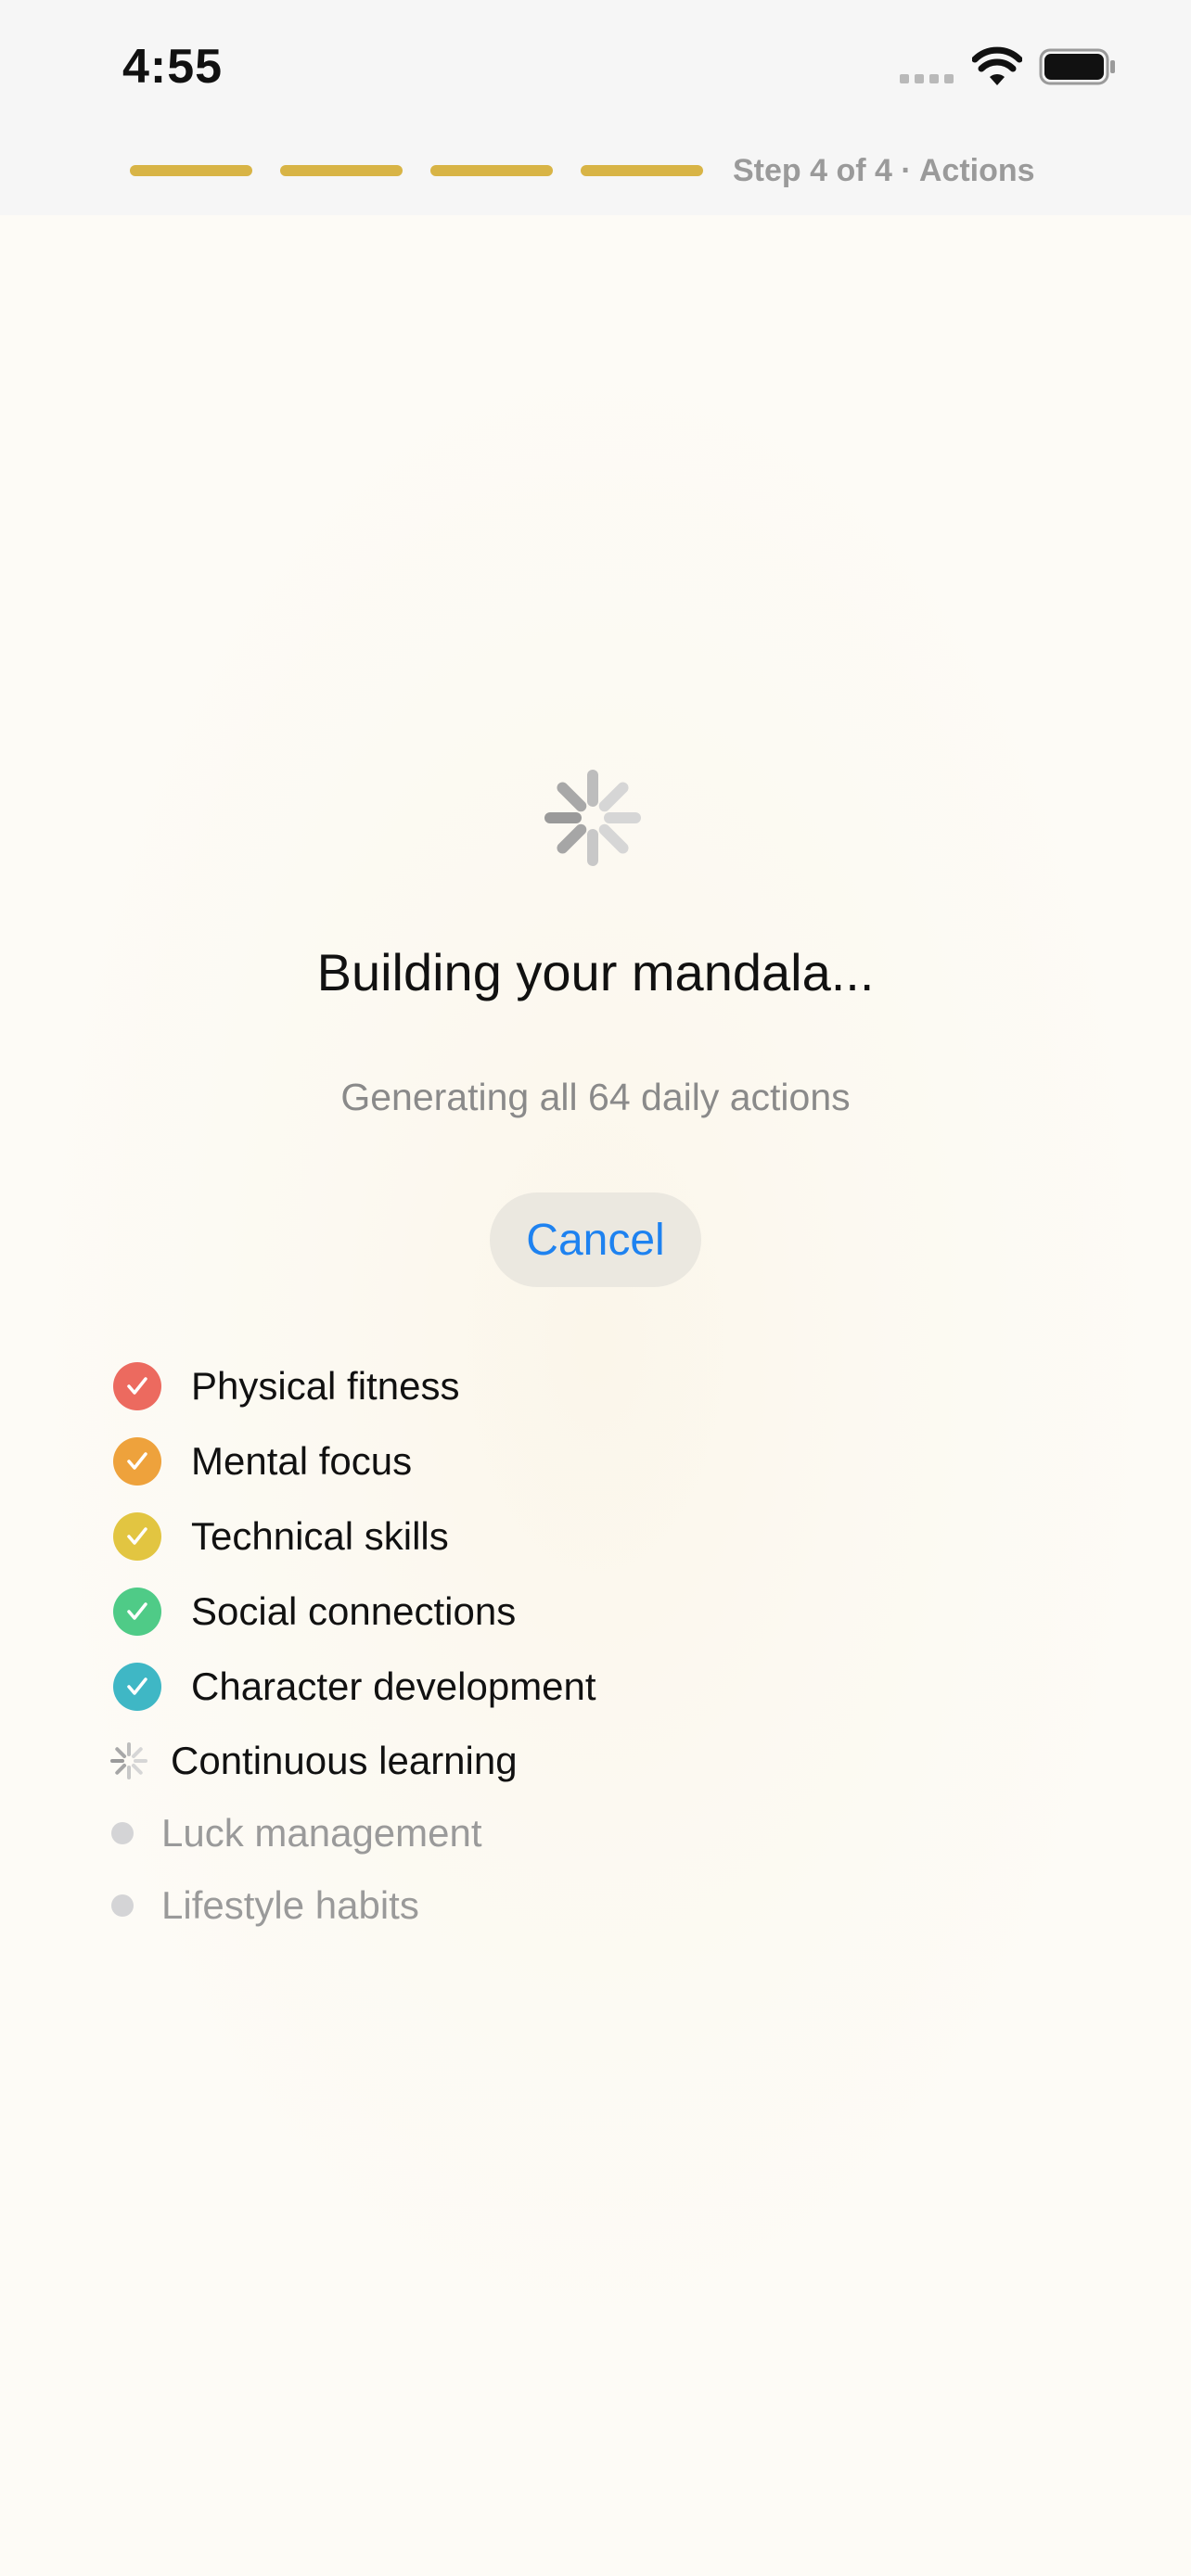 This screenshot has width=1191, height=2576. Describe the element at coordinates (393, 1686) in the screenshot. I see `category-label: Character development` at that location.